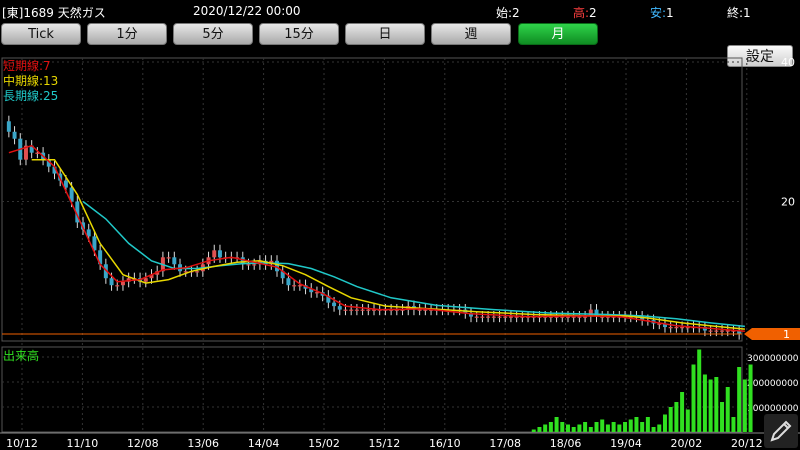  What do you see at coordinates (83, 443) in the screenshot?
I see `time-tick-label: 11/10` at bounding box center [83, 443].